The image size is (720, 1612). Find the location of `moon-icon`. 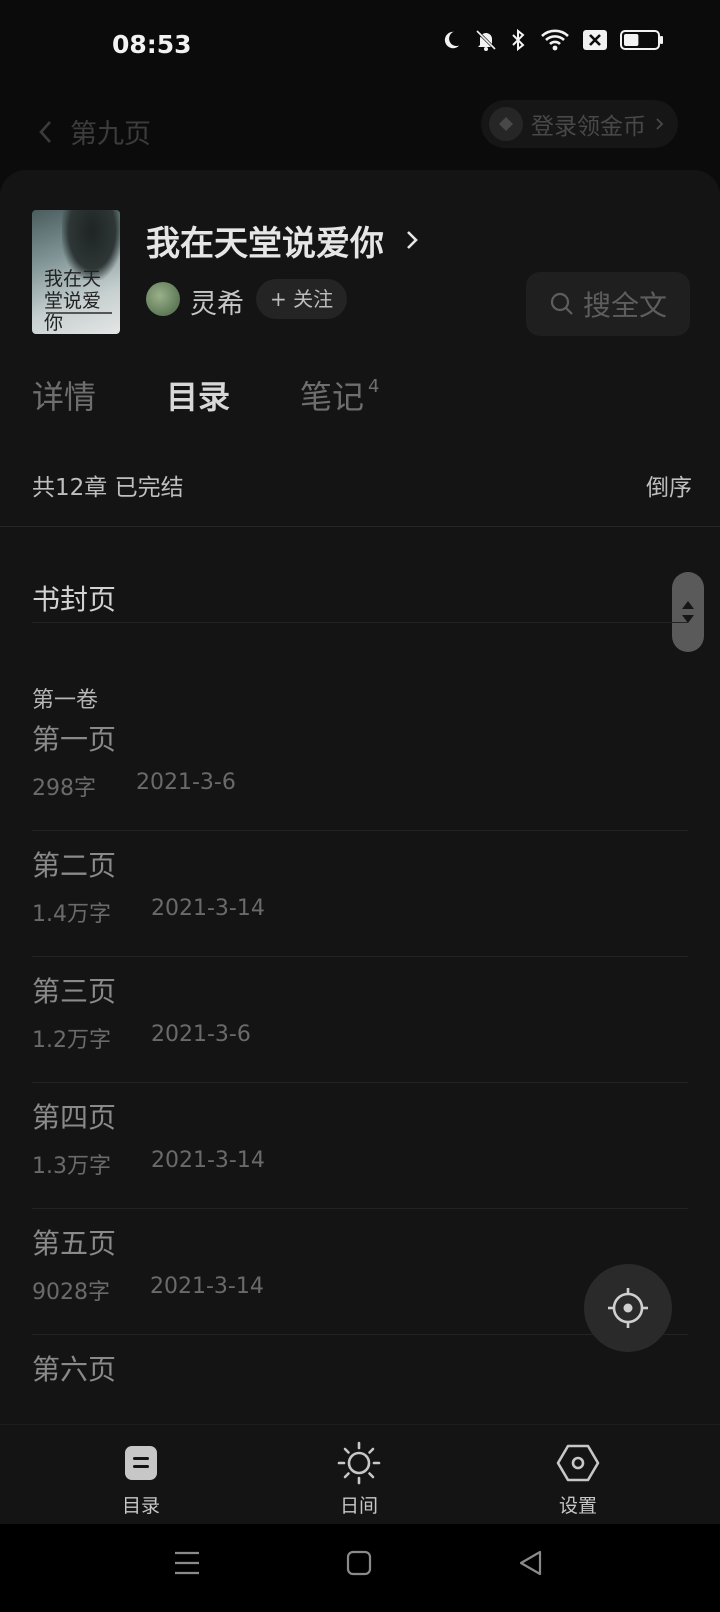

moon-icon is located at coordinates (451, 40).